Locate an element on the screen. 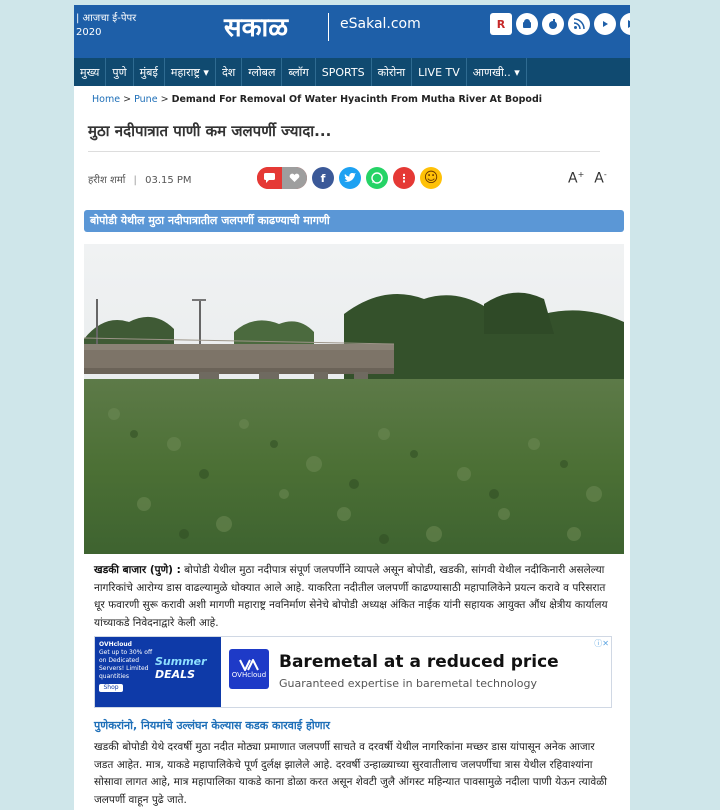 This screenshot has height=810, width=720. share-bar: f ⋮ ☺ is located at coordinates (349, 178).